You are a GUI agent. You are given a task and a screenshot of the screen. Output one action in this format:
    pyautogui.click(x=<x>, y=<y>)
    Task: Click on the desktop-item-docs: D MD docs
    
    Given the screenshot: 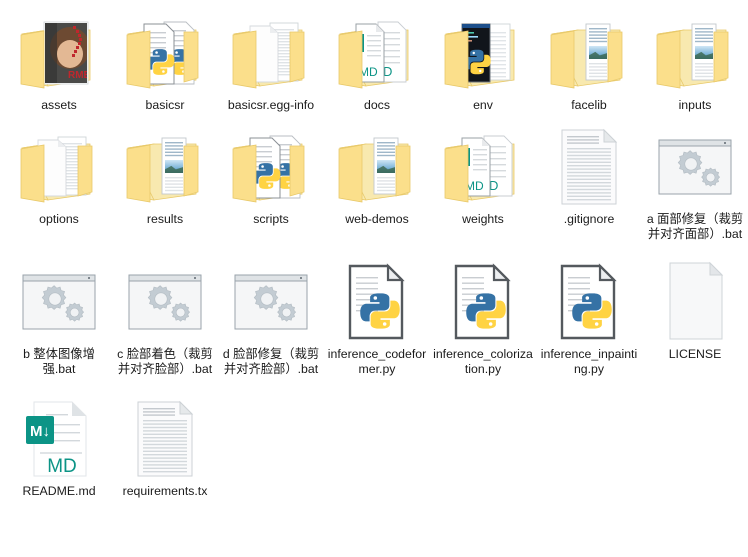 What is the action you would take?
    pyautogui.click(x=377, y=59)
    